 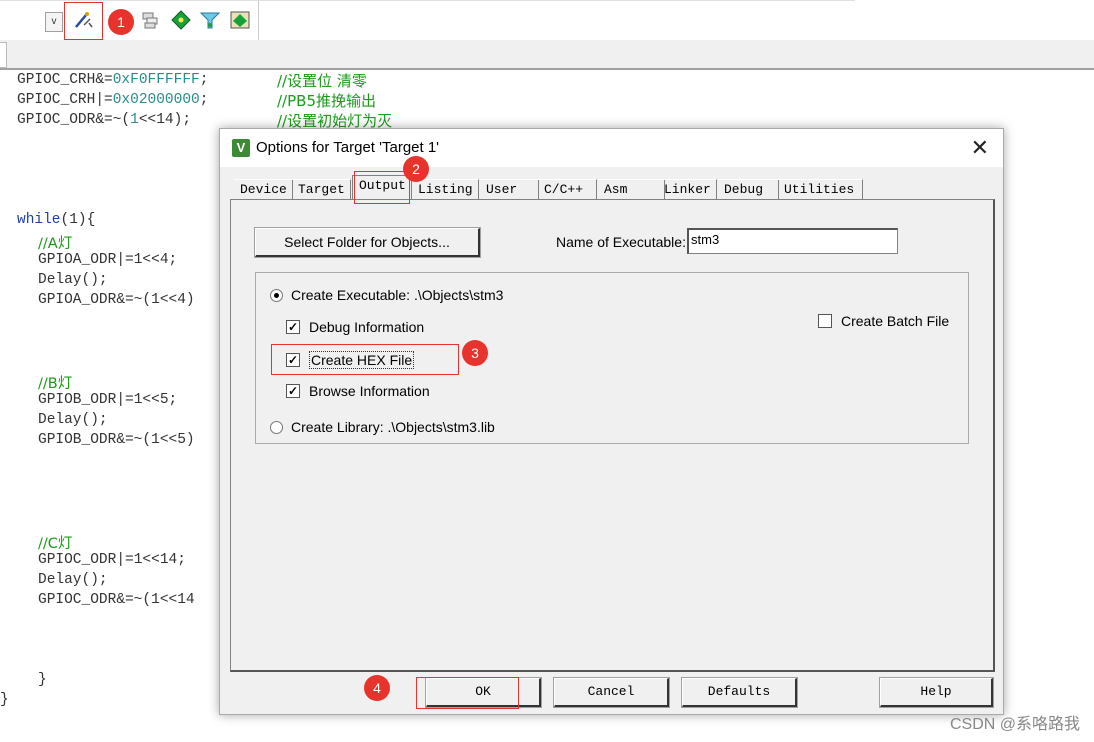 What do you see at coordinates (276, 295) in the screenshot?
I see `radio-selected-icon` at bounding box center [276, 295].